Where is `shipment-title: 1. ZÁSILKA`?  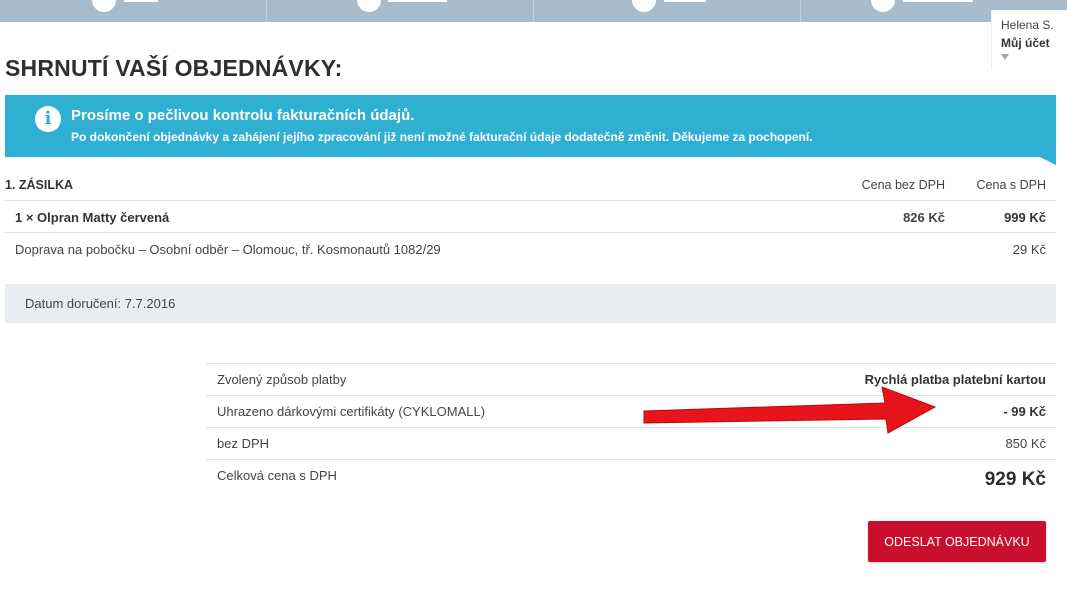 shipment-title: 1. ZÁSILKA is located at coordinates (39, 185).